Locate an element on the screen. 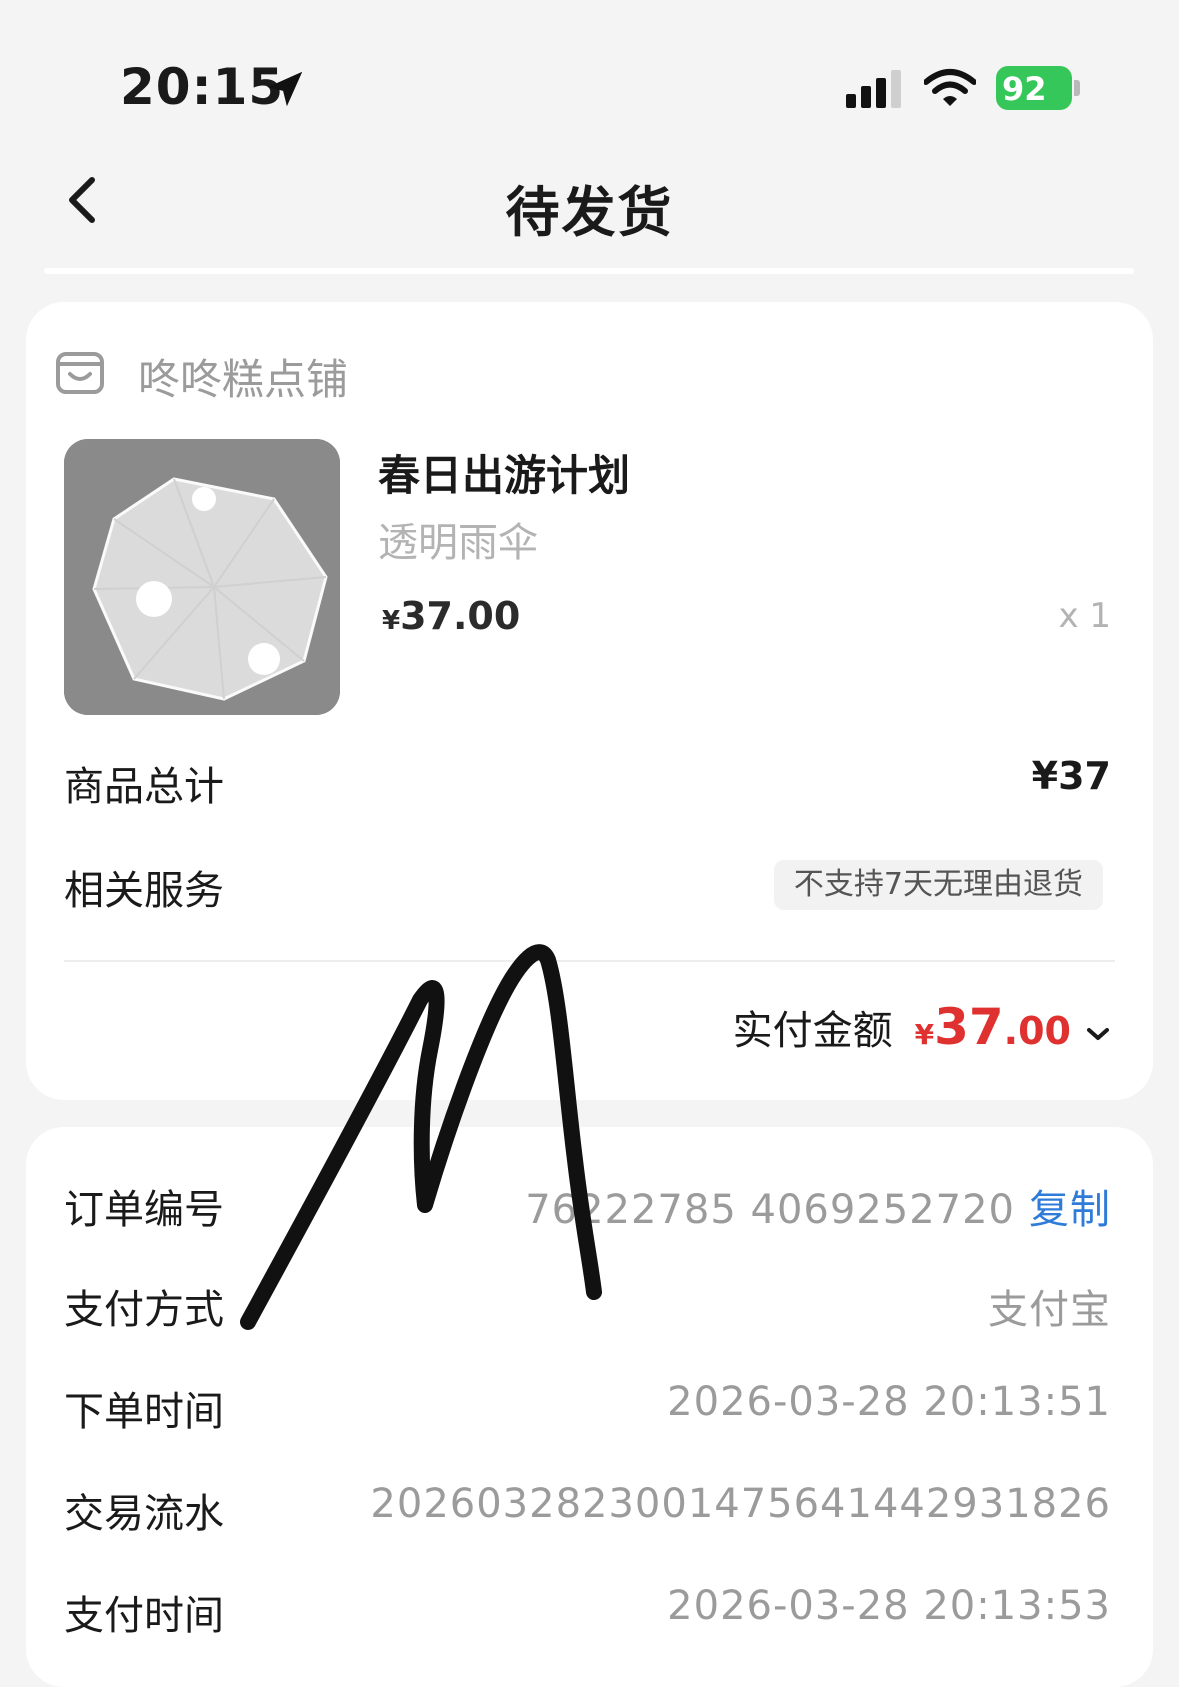 This screenshot has width=1179, height=1687. goods-total-value: ¥37 is located at coordinates (1071, 776).